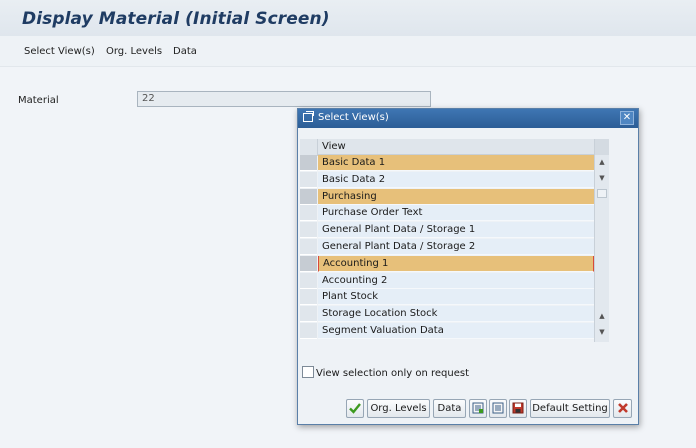 The width and height of the screenshot is (696, 448). I want to click on menu-data: Data, so click(185, 51).